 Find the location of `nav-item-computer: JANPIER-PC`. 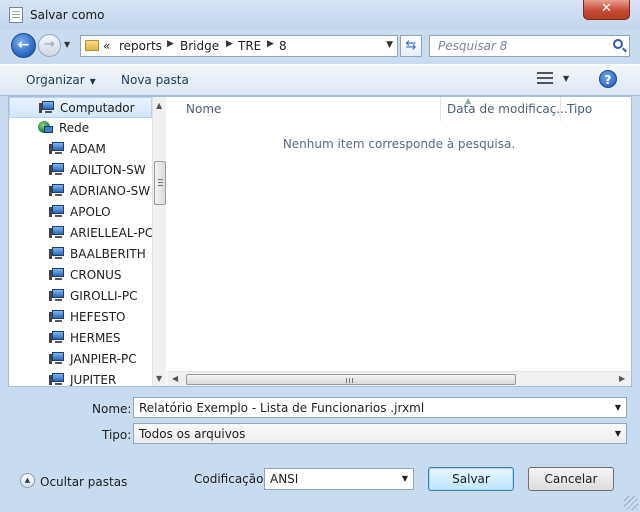

nav-item-computer: JANPIER-PC is located at coordinates (80, 359).